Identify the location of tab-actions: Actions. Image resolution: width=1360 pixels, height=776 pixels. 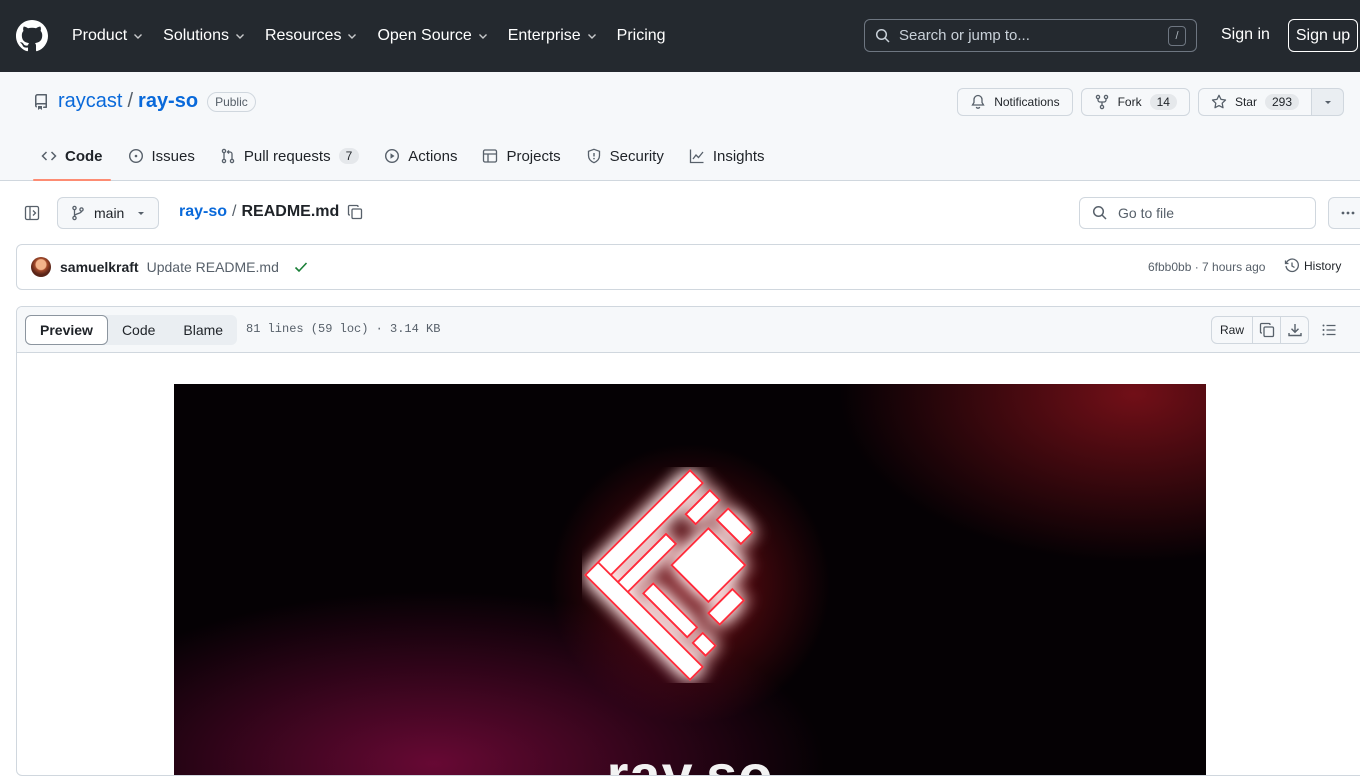
(420, 156).